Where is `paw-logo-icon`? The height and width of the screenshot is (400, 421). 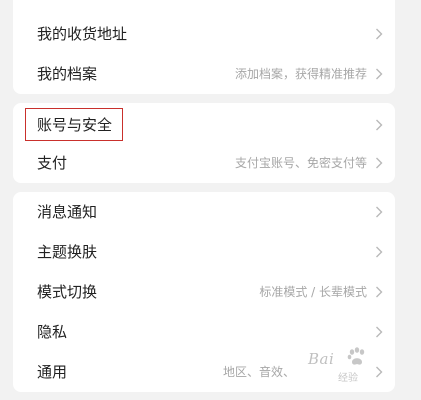
paw-logo-icon is located at coordinates (357, 357).